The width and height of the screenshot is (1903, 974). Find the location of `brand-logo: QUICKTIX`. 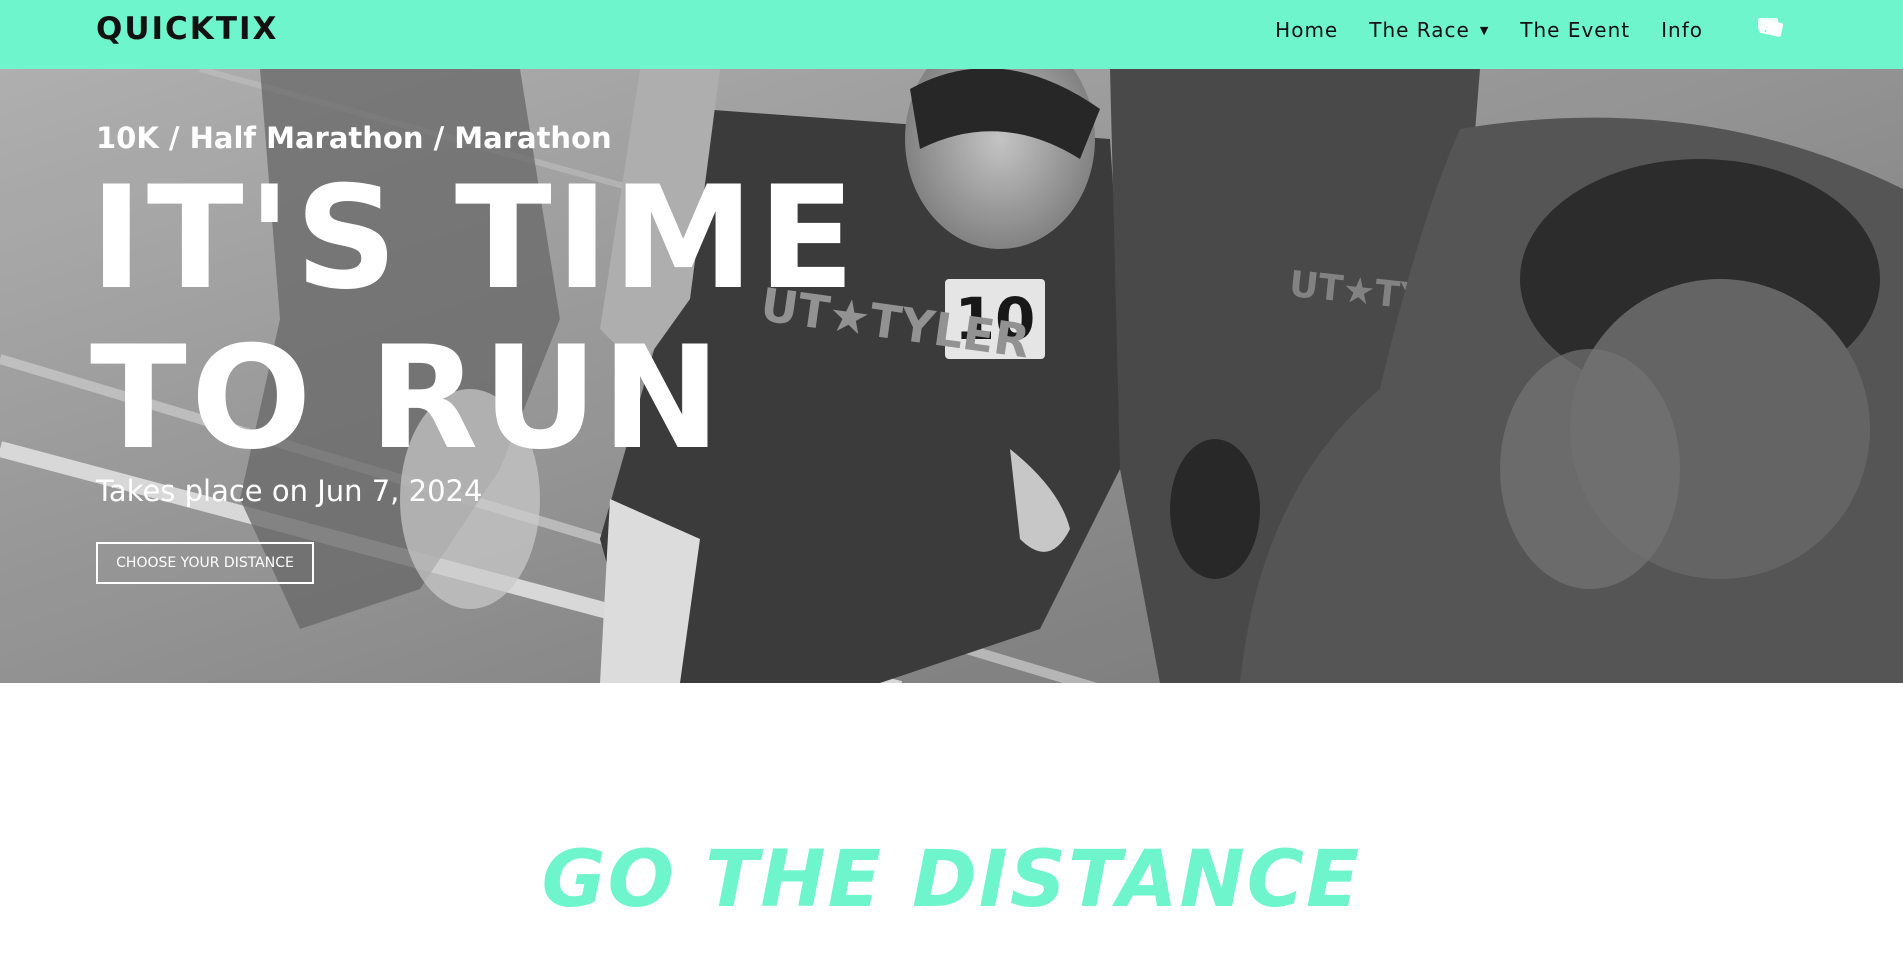

brand-logo: QUICKTIX is located at coordinates (187, 29).